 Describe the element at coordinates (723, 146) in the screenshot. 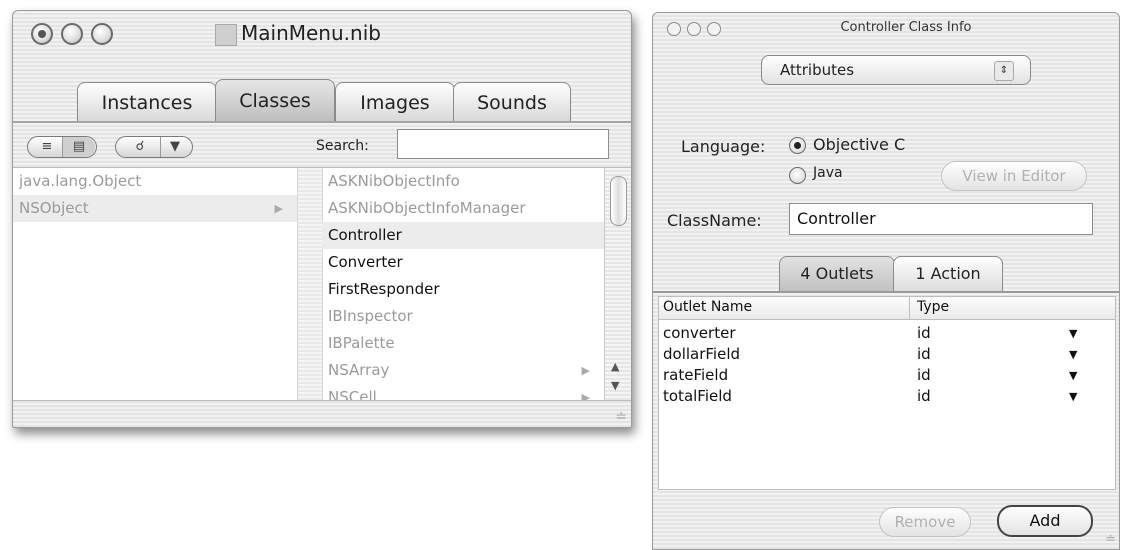

I see `language-label: Language:` at that location.